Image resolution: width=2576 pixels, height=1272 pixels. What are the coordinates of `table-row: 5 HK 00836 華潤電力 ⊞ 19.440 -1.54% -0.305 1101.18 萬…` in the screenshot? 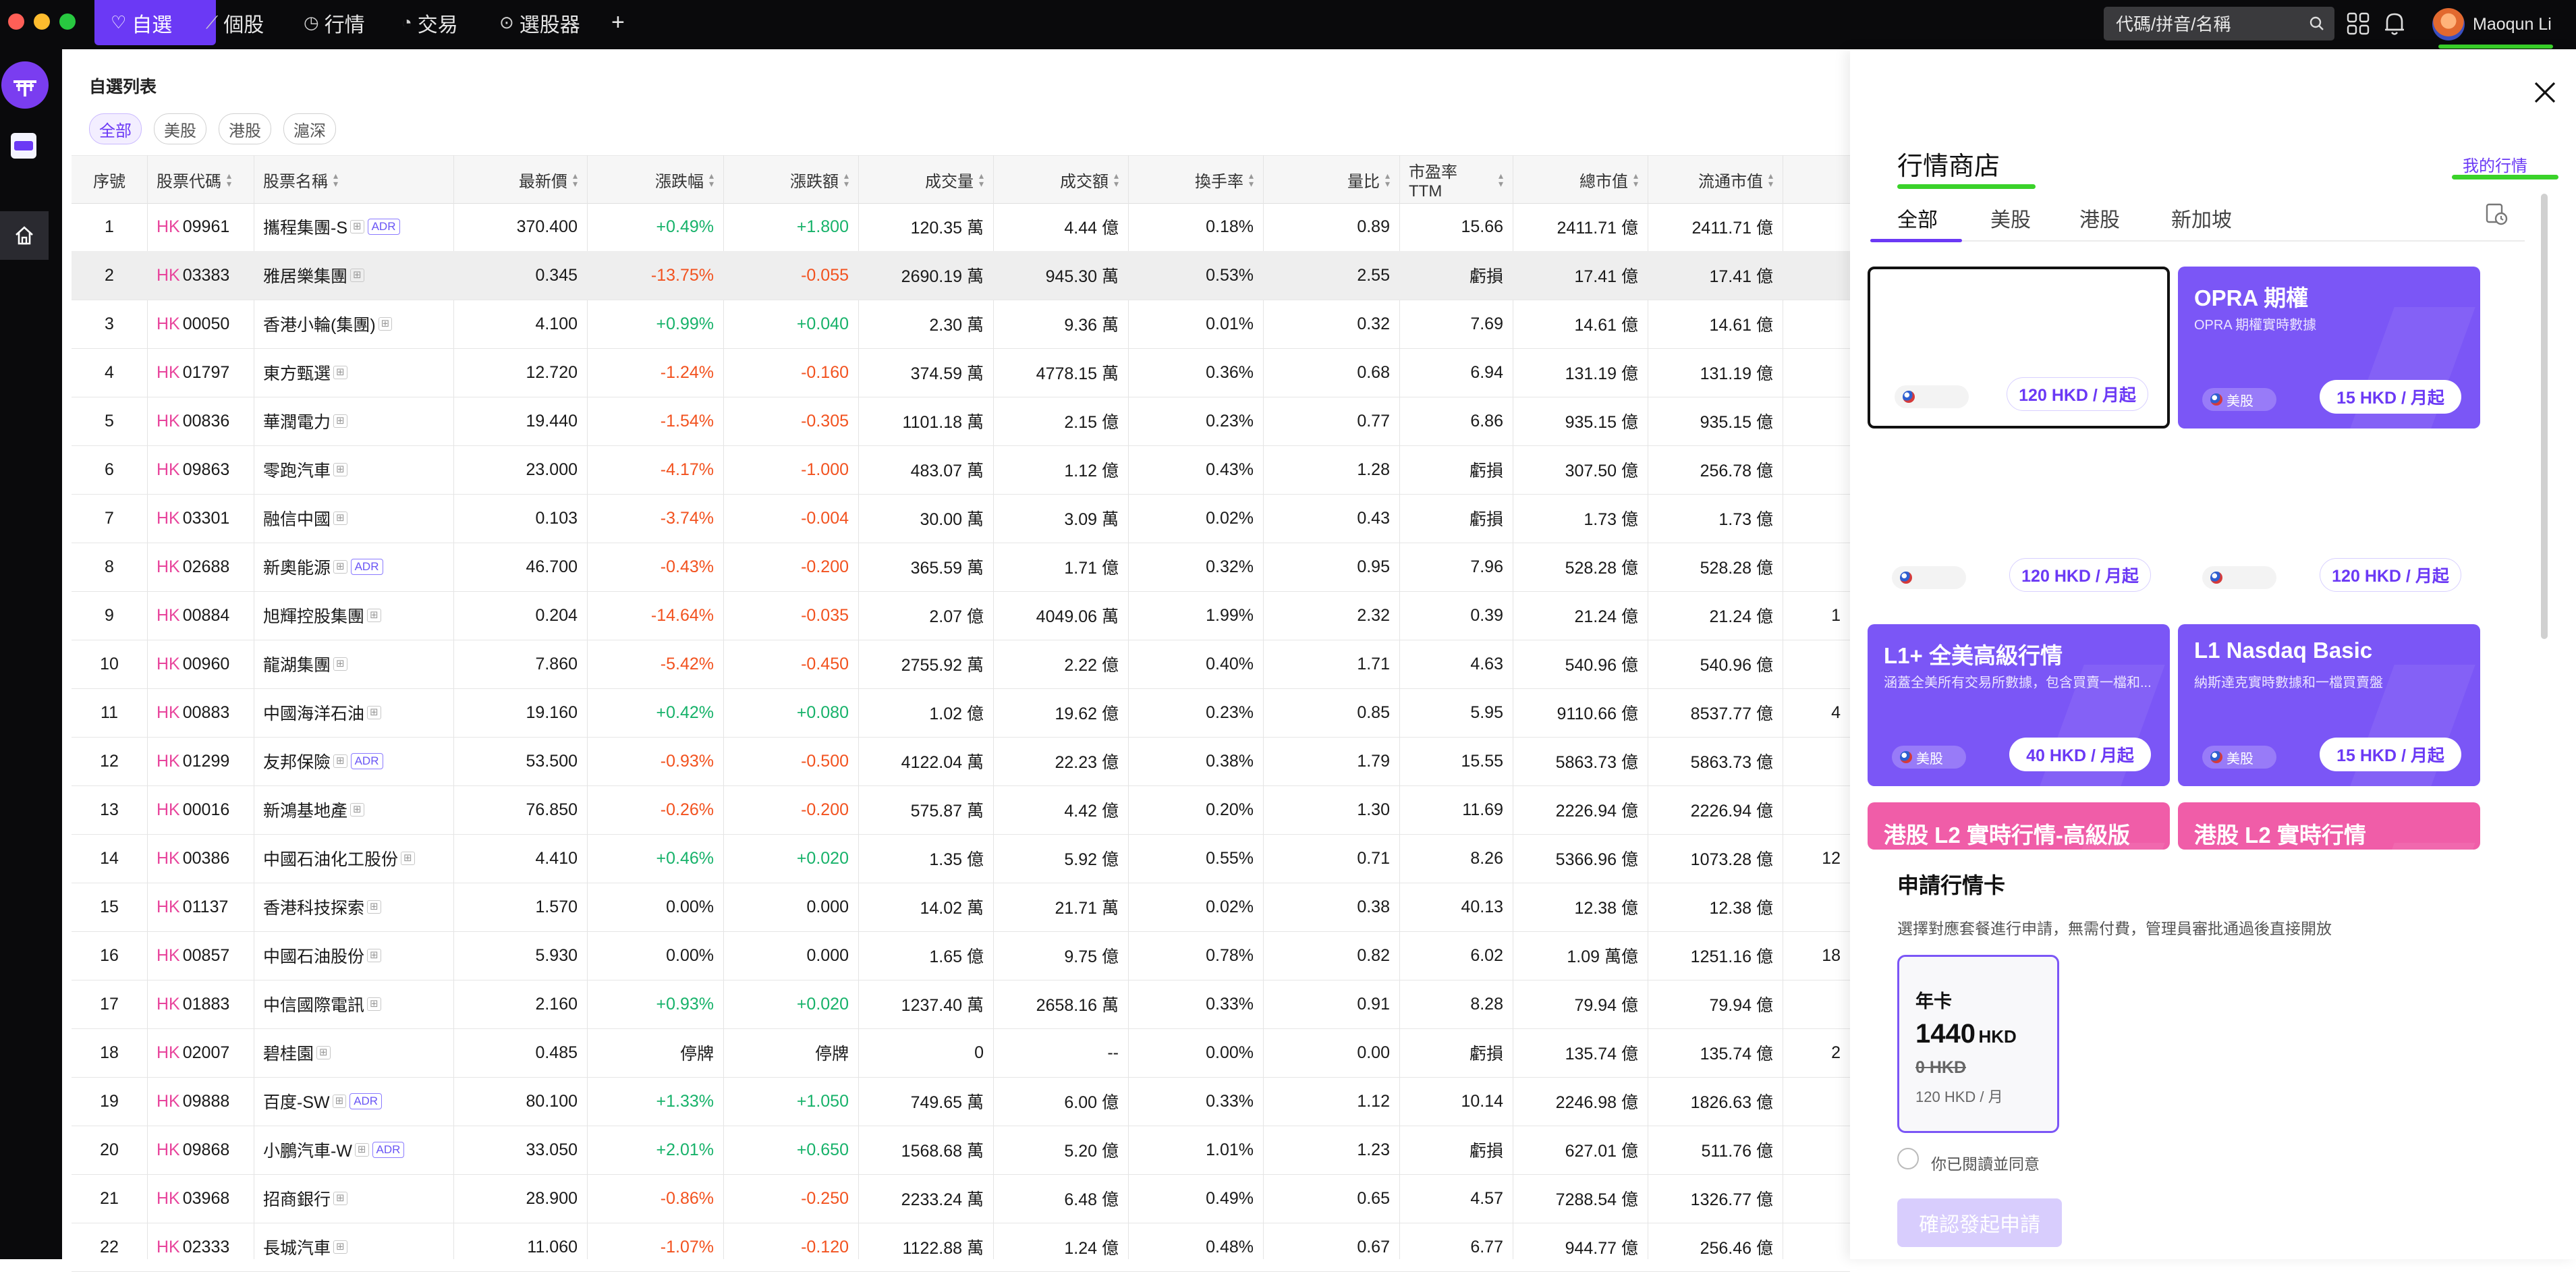 It's located at (961, 421).